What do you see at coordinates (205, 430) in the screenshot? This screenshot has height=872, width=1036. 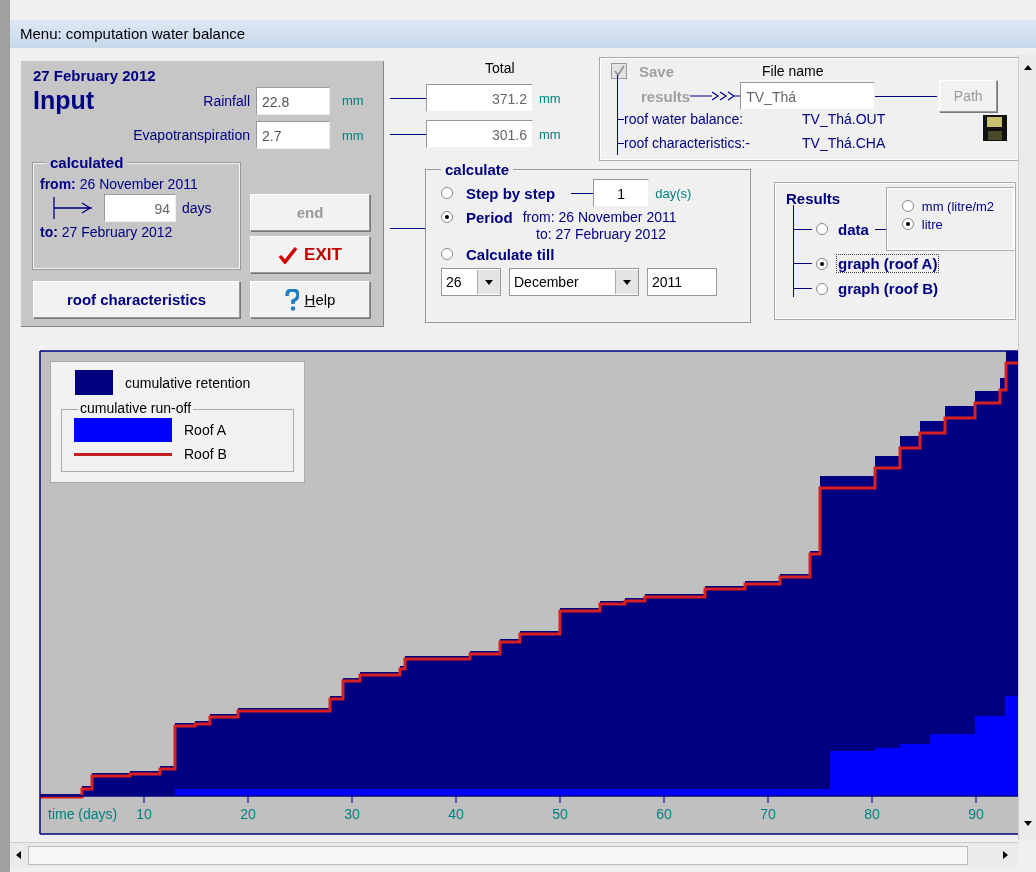 I see `legend-label: Roof A` at bounding box center [205, 430].